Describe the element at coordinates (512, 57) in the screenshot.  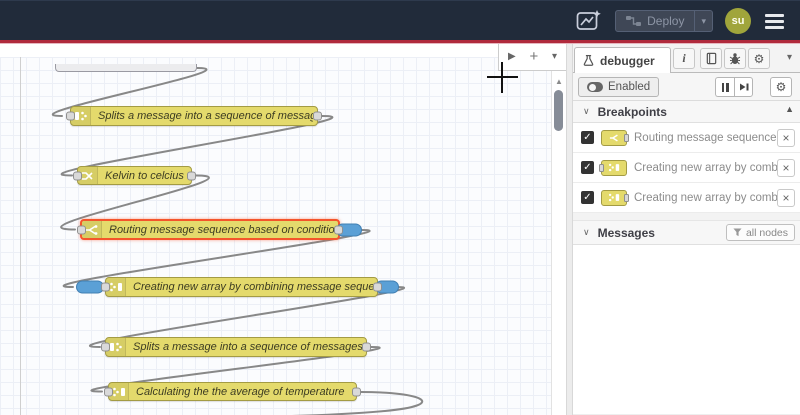
I see `scroll-tabs-right-icon: ▶` at that location.